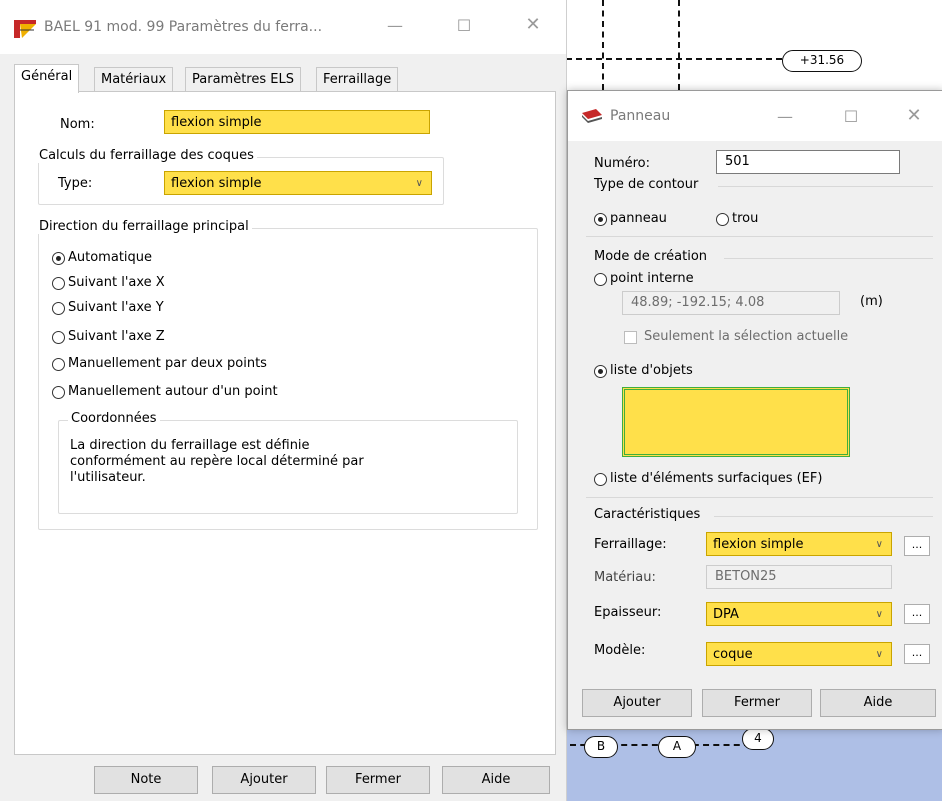 Image resolution: width=942 pixels, height=801 pixels. Describe the element at coordinates (851, 116) in the screenshot. I see `panneau-maximize-button: ☐` at that location.